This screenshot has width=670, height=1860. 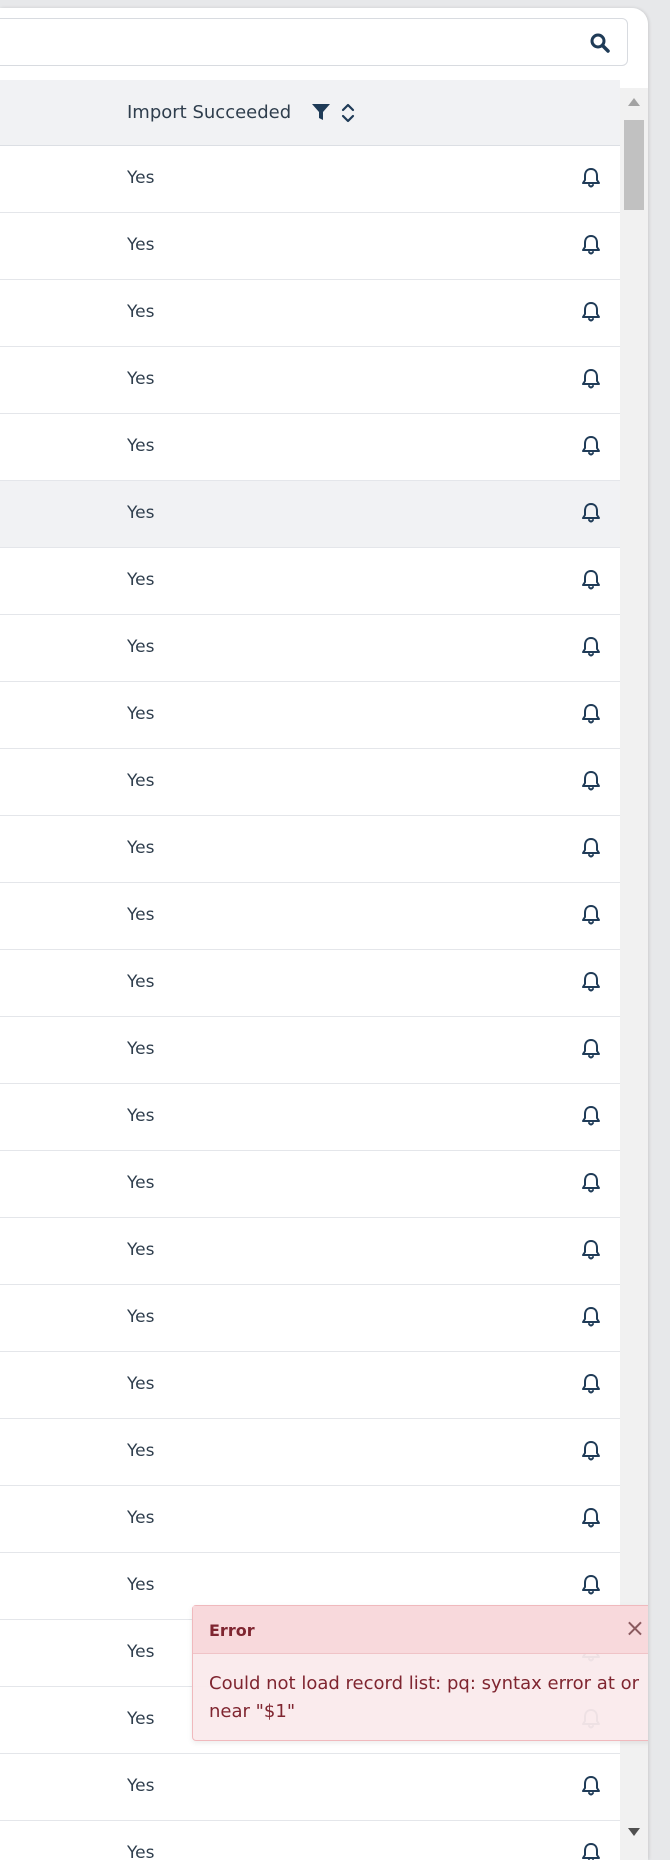 What do you see at coordinates (321, 112) in the screenshot?
I see `filter-icon` at bounding box center [321, 112].